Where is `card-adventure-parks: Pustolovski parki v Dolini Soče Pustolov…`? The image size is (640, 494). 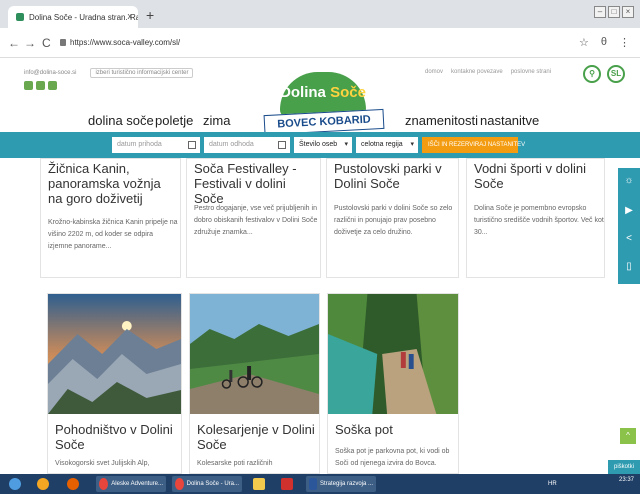
card-adventure-parks: Pustolovski parki v Dolini Soče Pustolov… is located at coordinates (392, 218).